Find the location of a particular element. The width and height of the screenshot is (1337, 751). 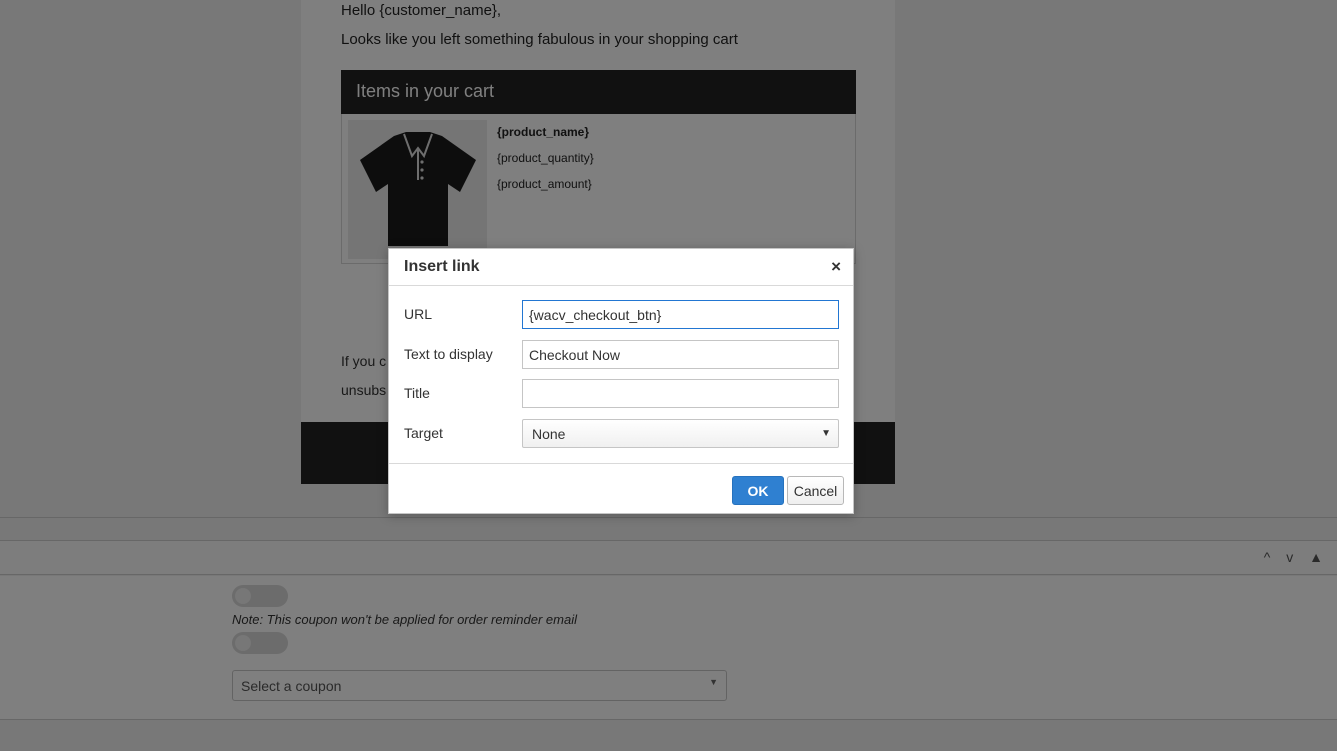

dialog-header: Insert link × is located at coordinates (621, 267).